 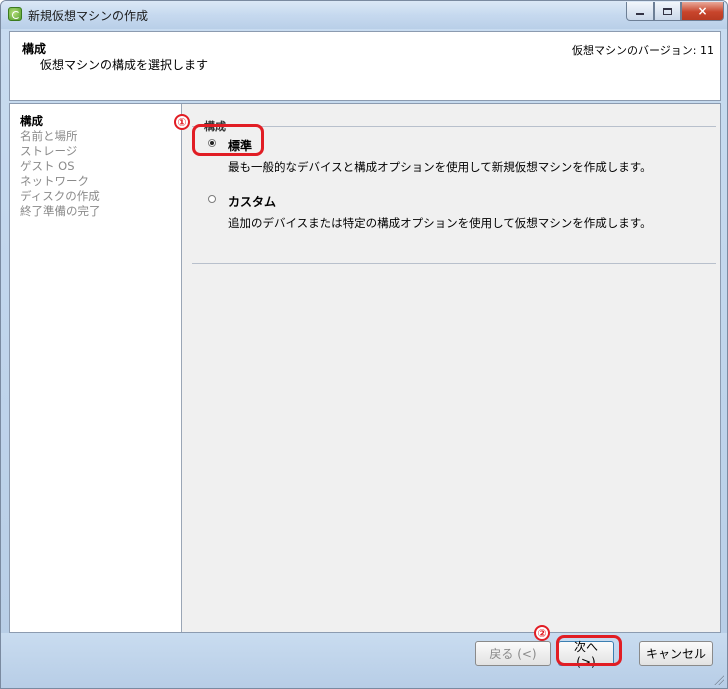 I want to click on resize-grip, so click(x=719, y=680).